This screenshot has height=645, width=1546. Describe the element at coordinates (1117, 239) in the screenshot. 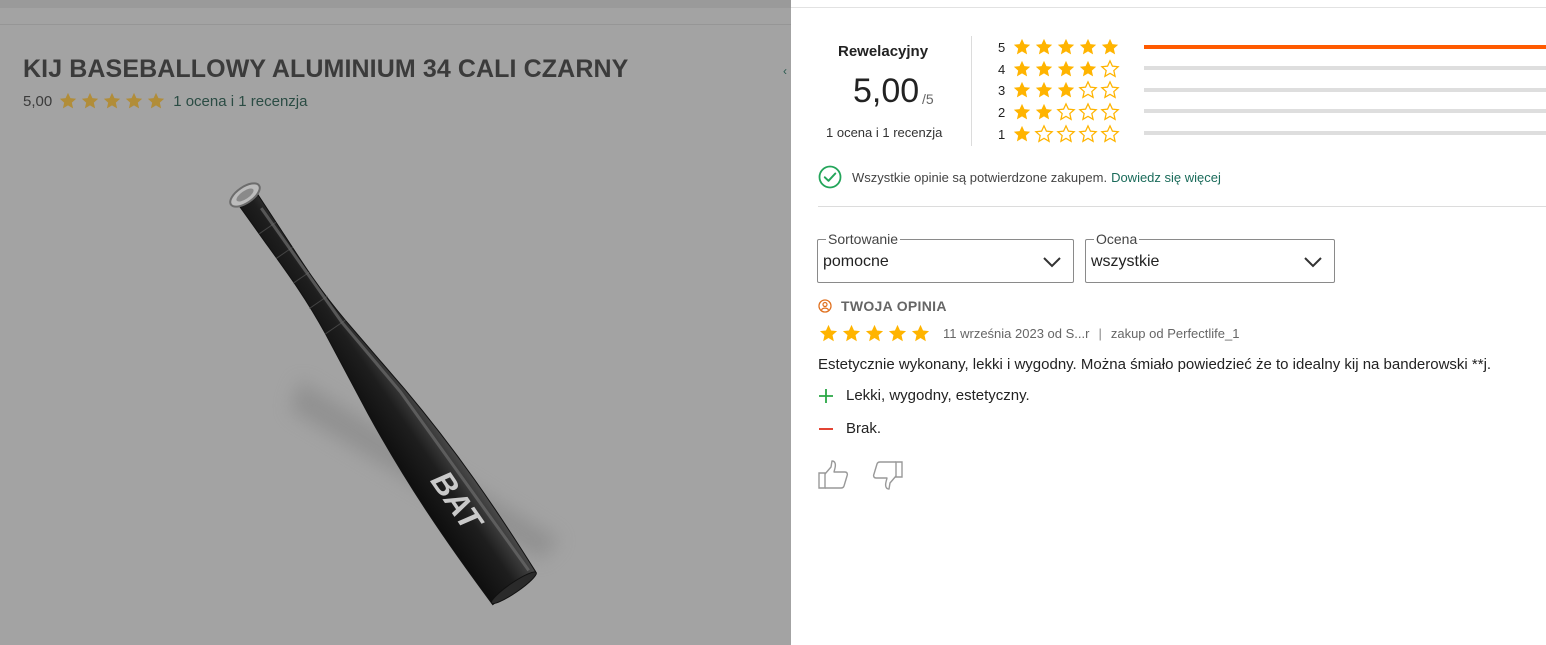

I see `rating-select-label: Ocena` at that location.